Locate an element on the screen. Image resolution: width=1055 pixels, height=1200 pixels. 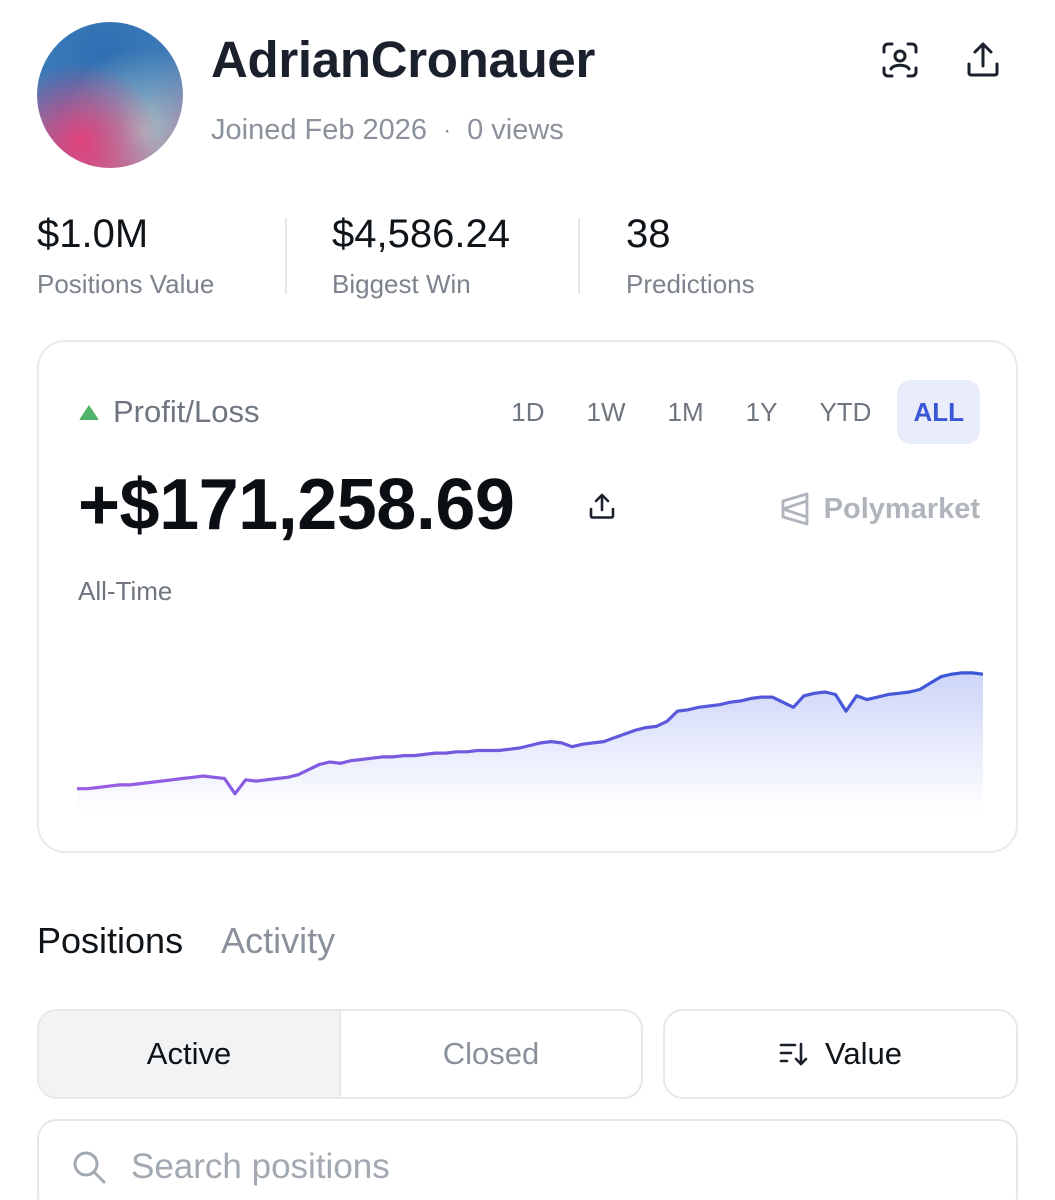
range-1w: 1W is located at coordinates (606, 412).